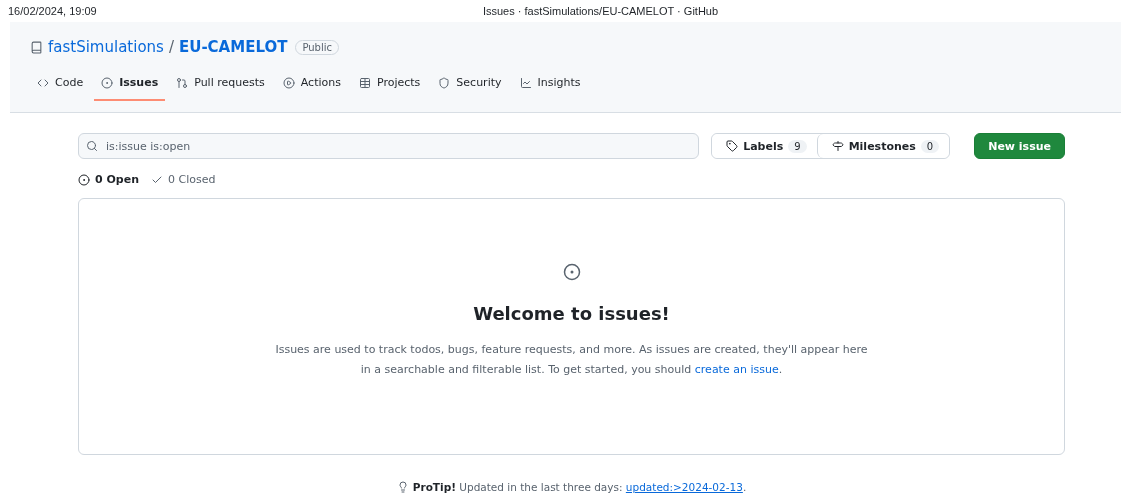 The image size is (1121, 503). I want to click on empty-state-title: Welcome to issues!, so click(571, 313).